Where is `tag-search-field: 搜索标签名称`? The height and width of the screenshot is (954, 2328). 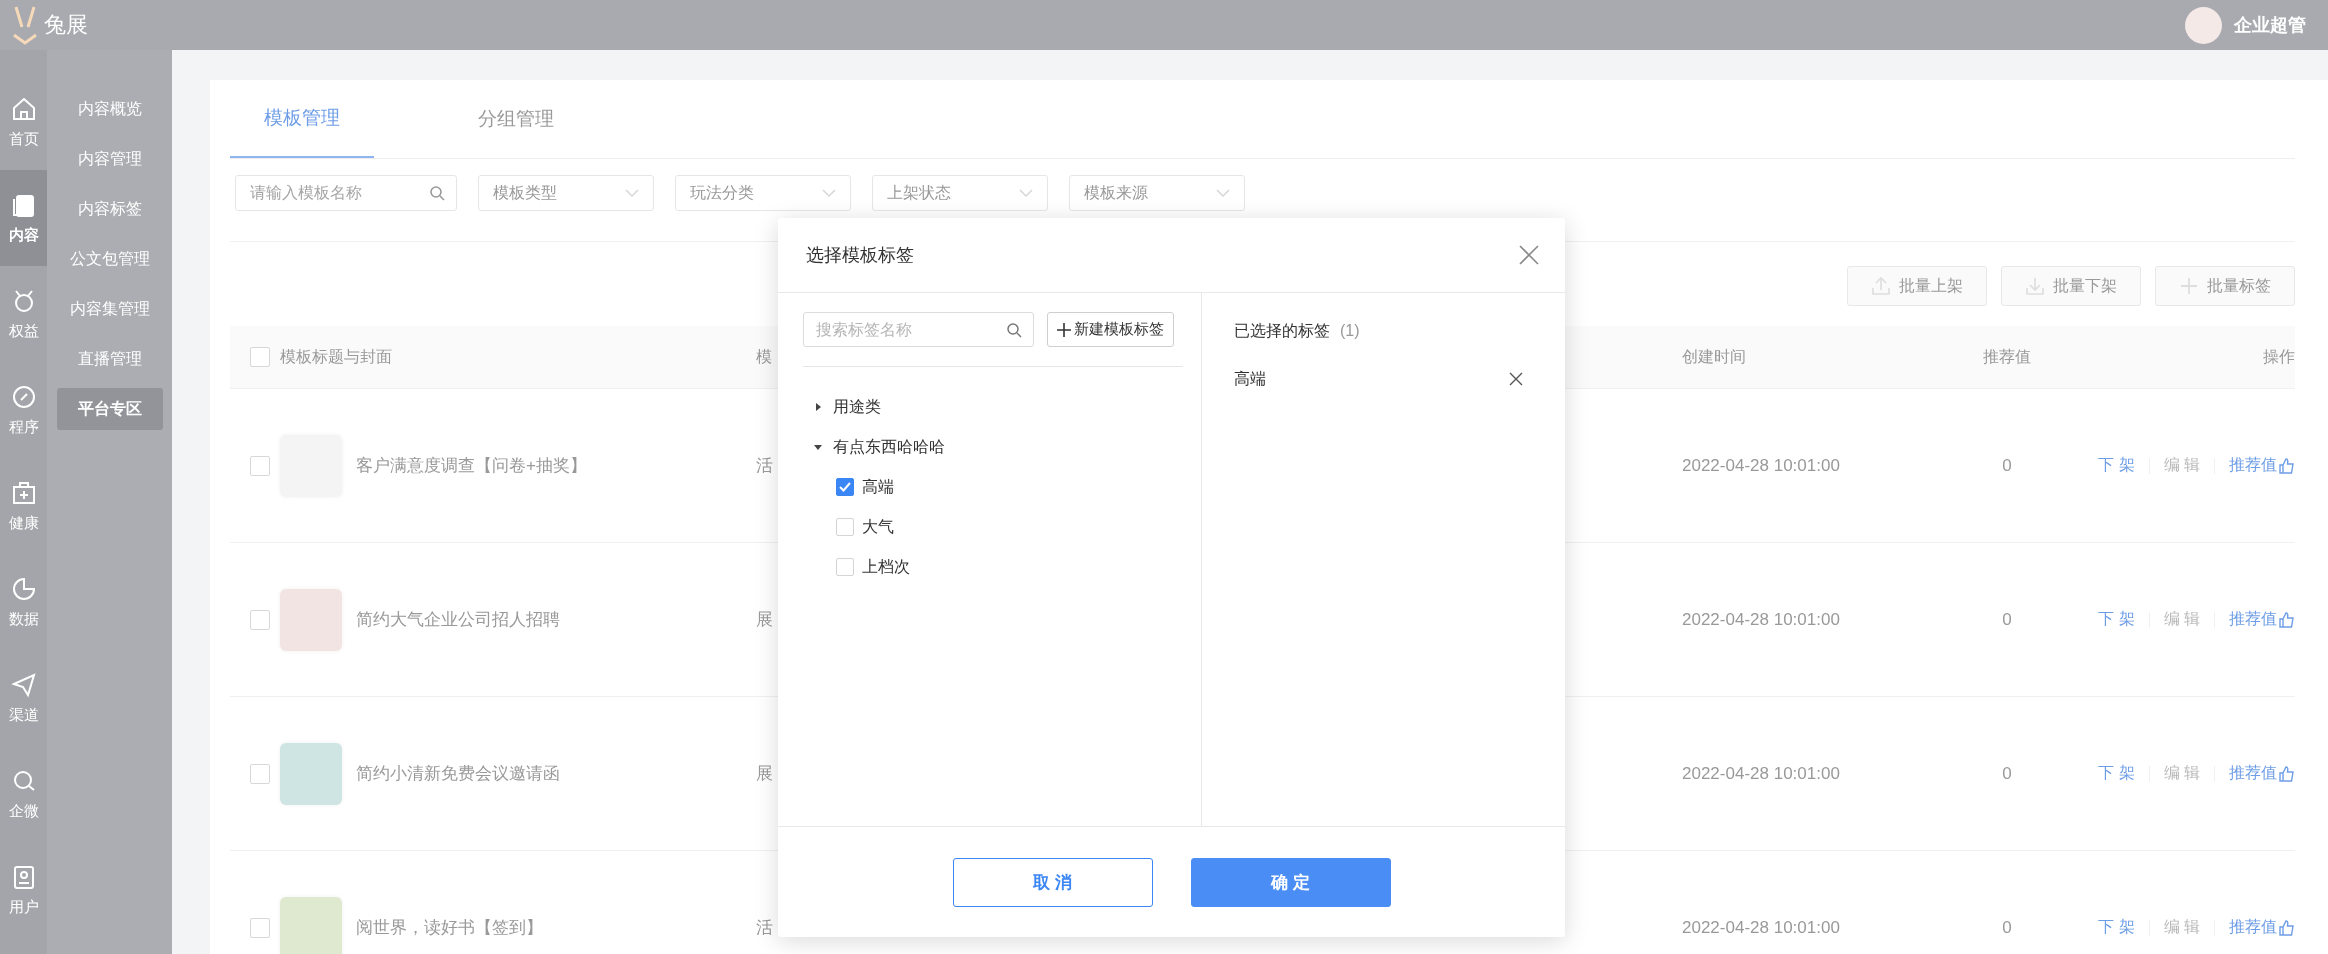 tag-search-field: 搜索标签名称 is located at coordinates (918, 329).